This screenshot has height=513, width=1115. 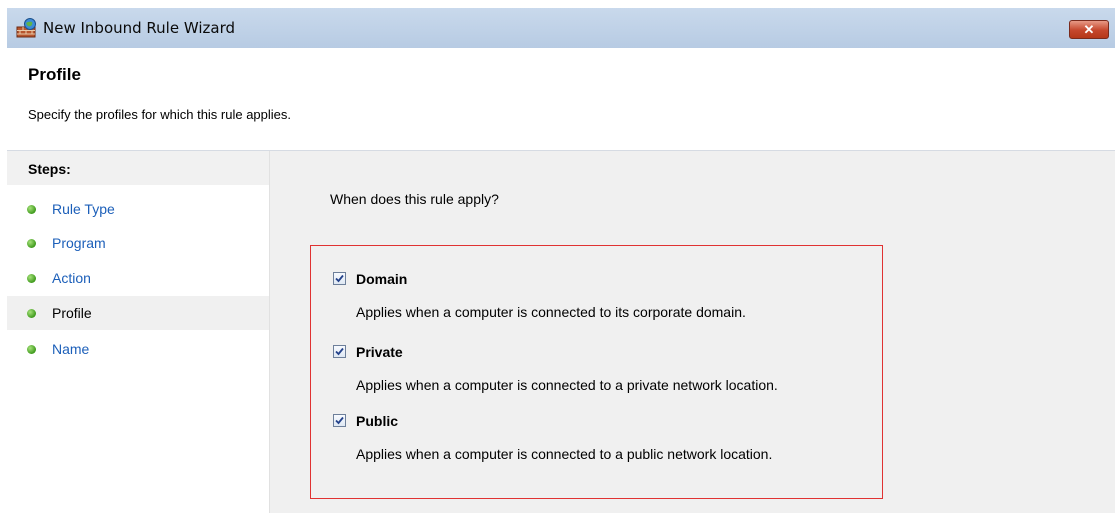 What do you see at coordinates (381, 279) in the screenshot?
I see `domain-label: Domain` at bounding box center [381, 279].